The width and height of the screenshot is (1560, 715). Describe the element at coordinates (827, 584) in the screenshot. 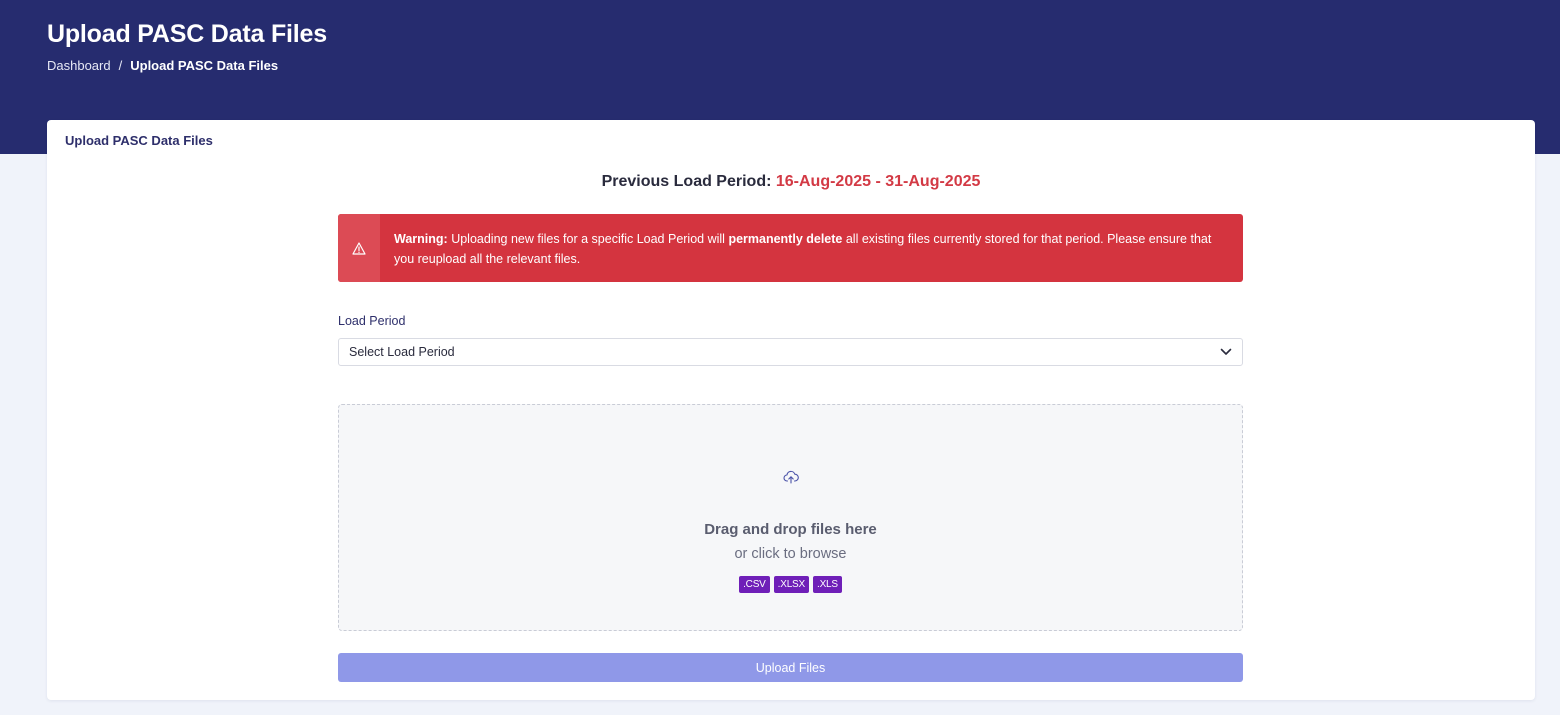

I see `file-type-badge-xls: .XLS` at that location.